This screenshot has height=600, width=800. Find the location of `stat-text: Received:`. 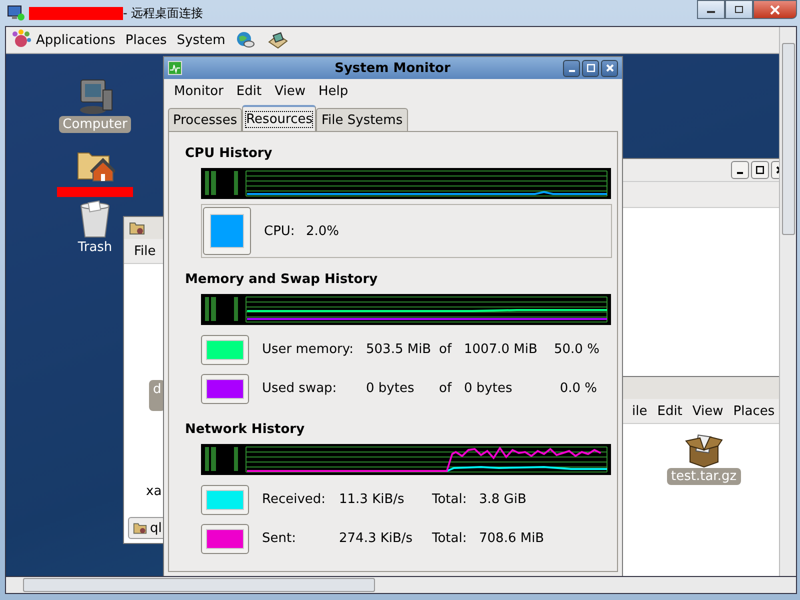

stat-text: Received: is located at coordinates (294, 499).